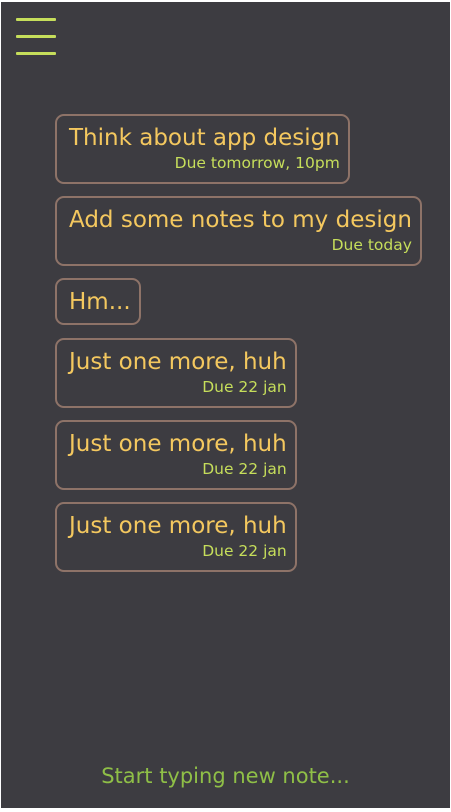 This screenshot has height=812, width=451. Describe the element at coordinates (225, 776) in the screenshot. I see `new-note-input` at that location.